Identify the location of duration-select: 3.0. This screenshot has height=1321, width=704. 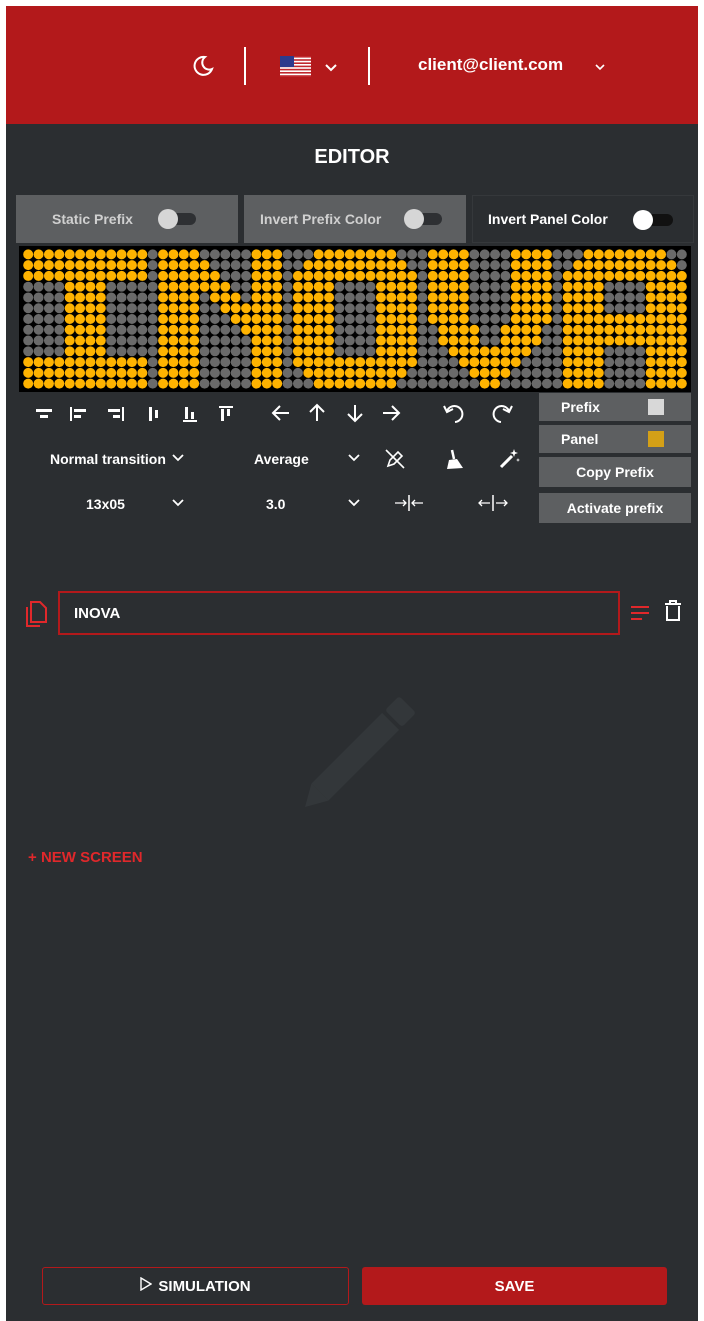
(275, 504).